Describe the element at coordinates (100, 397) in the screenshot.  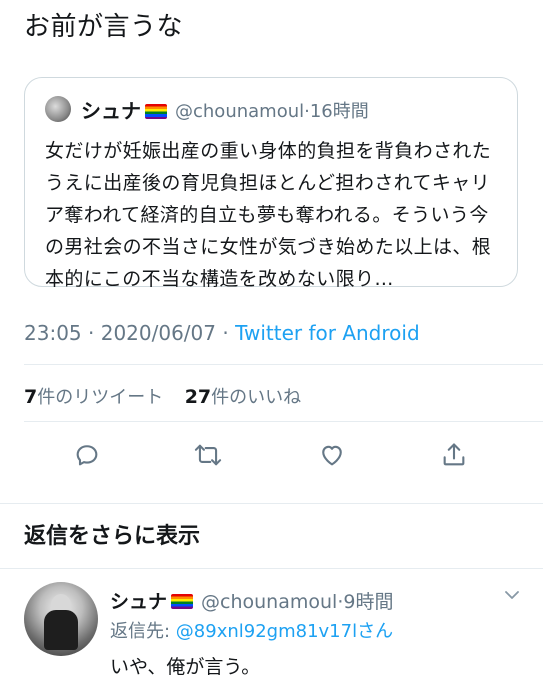
I see `retweets-label: 件のリツイート` at that location.